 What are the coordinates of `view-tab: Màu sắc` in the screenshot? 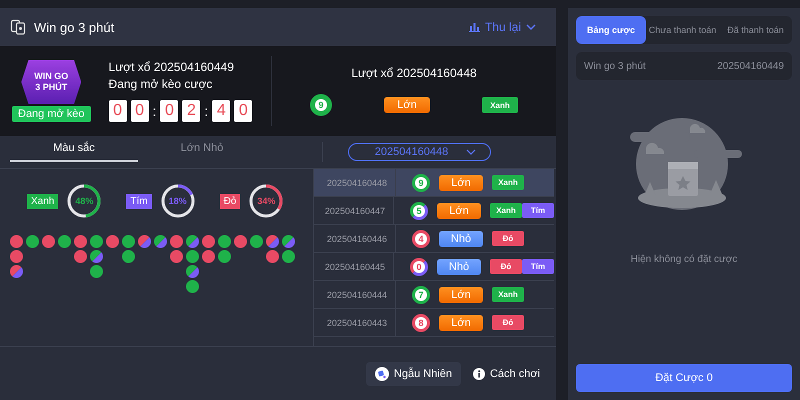 It's located at (74, 149).